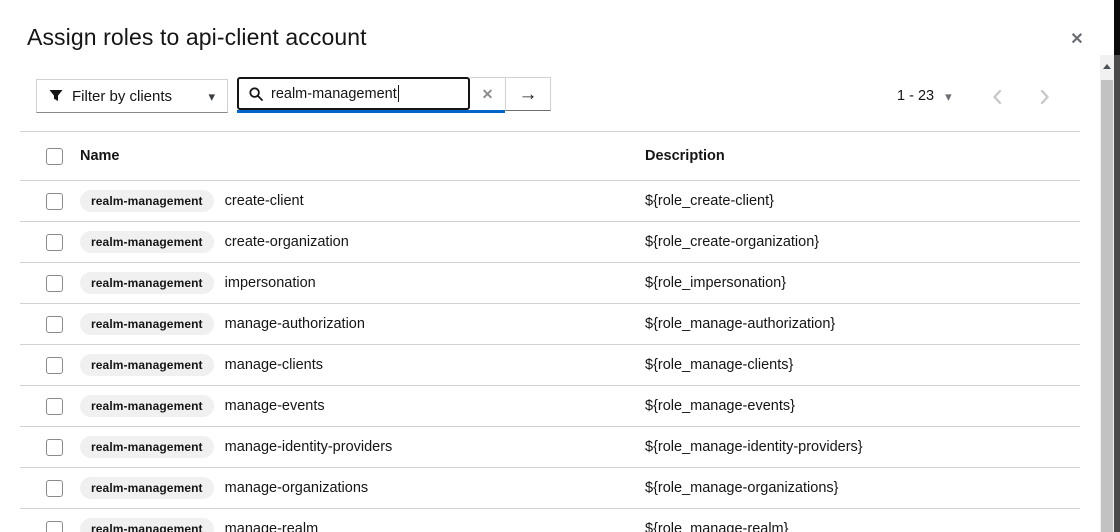  I want to click on search-focus-underline, so click(371, 111).